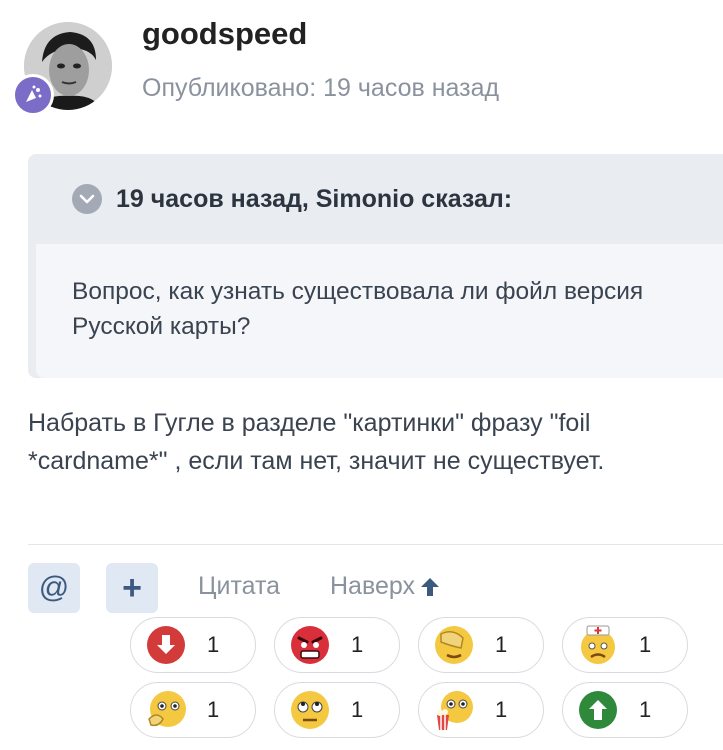  I want to click on top-link: Наверх, so click(385, 586).